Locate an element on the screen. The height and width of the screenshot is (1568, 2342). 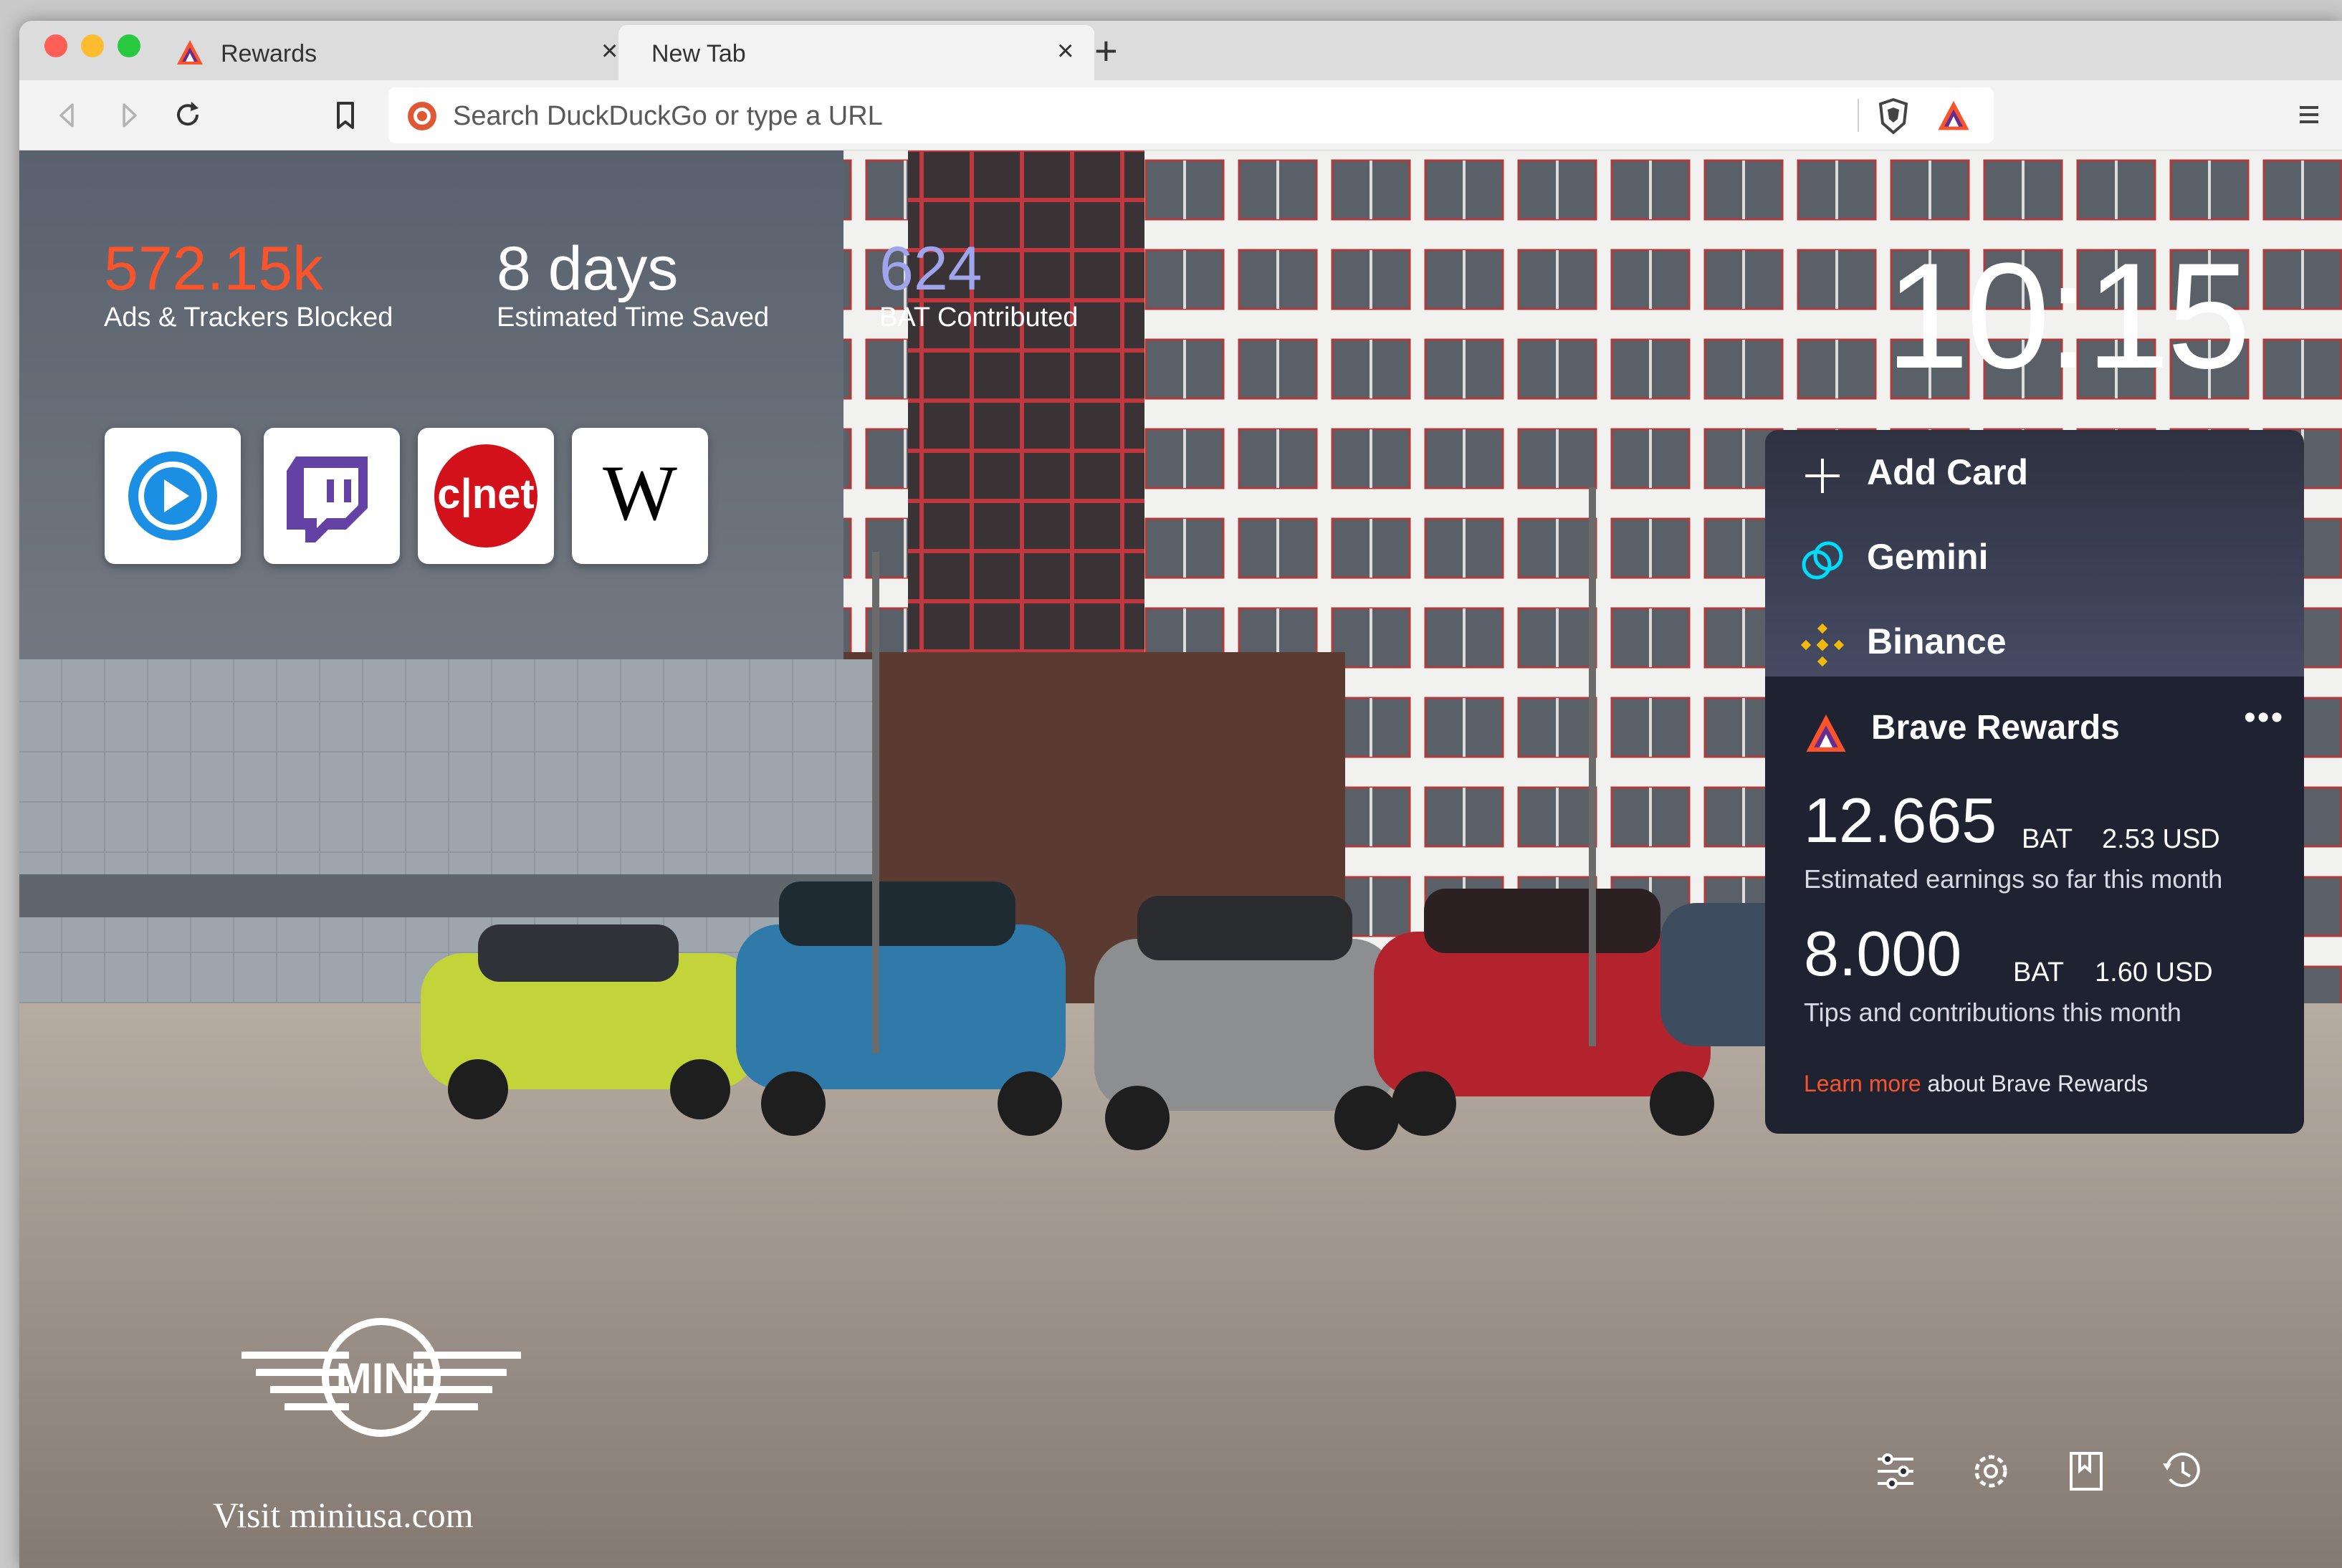
learn-more-text: Learn more about Brave Rewards is located at coordinates (1976, 1084).